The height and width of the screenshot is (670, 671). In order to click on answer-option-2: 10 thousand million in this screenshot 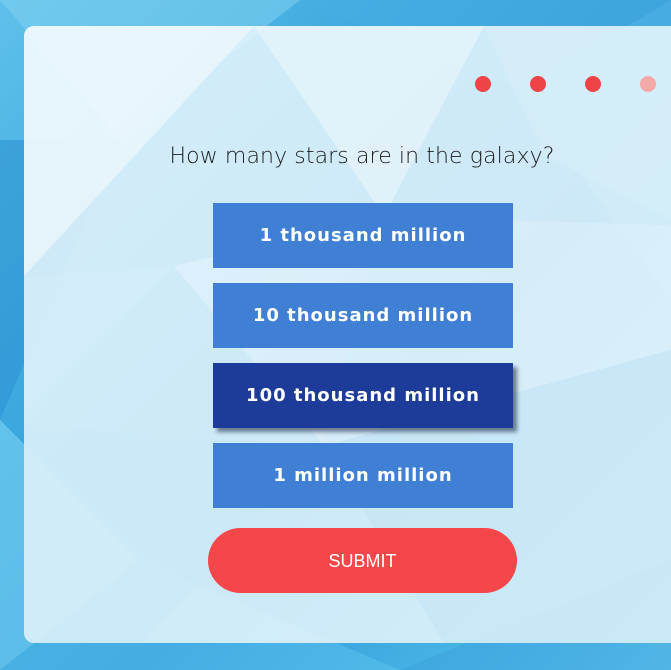, I will do `click(363, 315)`.